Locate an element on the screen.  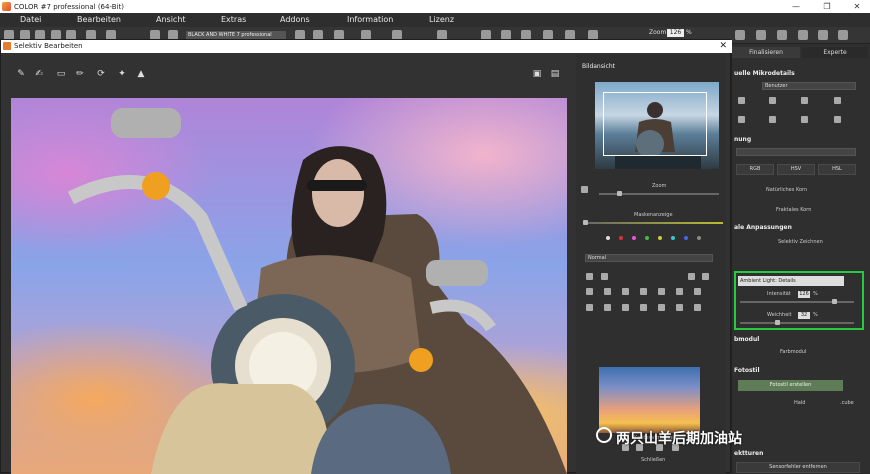
color-module-label: Farbmodul is located at coordinates (793, 352).